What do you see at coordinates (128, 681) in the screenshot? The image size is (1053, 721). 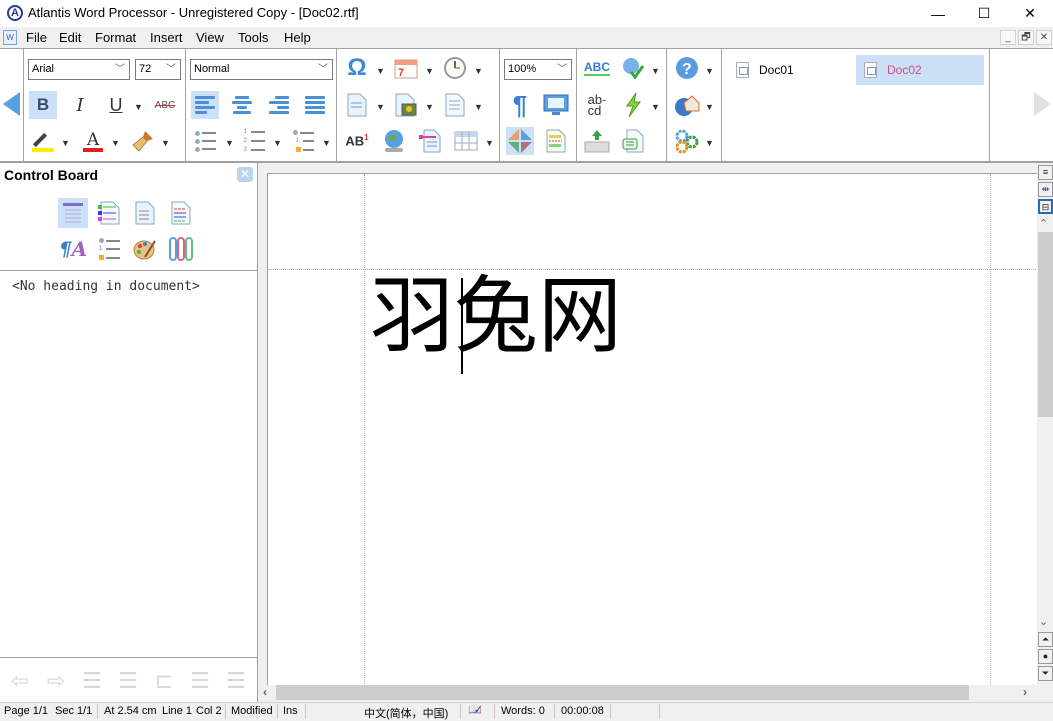 I see `delete-section-button: ☰` at bounding box center [128, 681].